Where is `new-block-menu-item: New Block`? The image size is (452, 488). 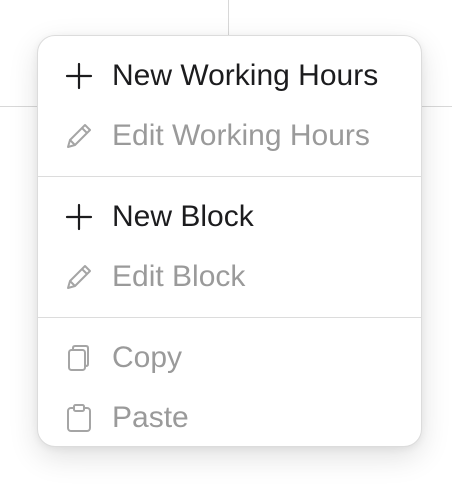
new-block-menu-item: New Block is located at coordinates (229, 217).